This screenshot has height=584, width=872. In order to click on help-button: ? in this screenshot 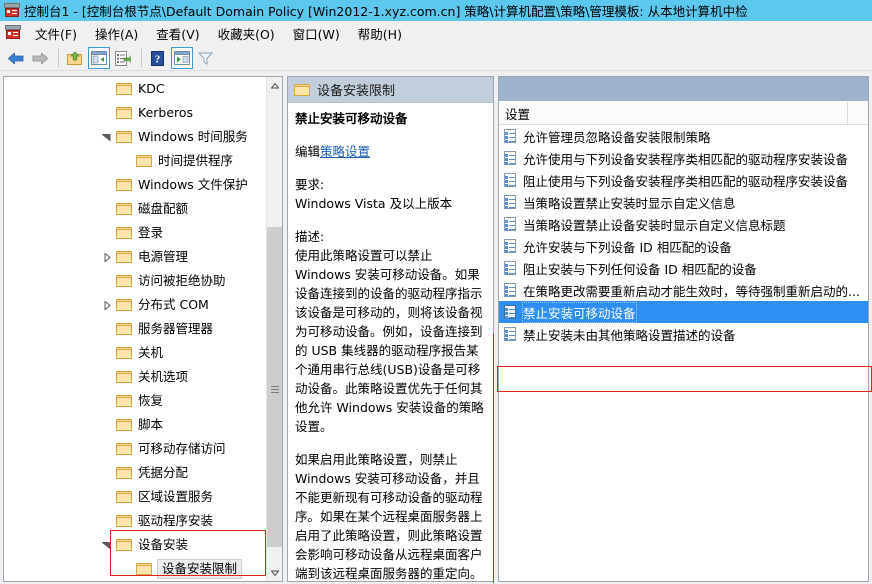, I will do `click(158, 58)`.